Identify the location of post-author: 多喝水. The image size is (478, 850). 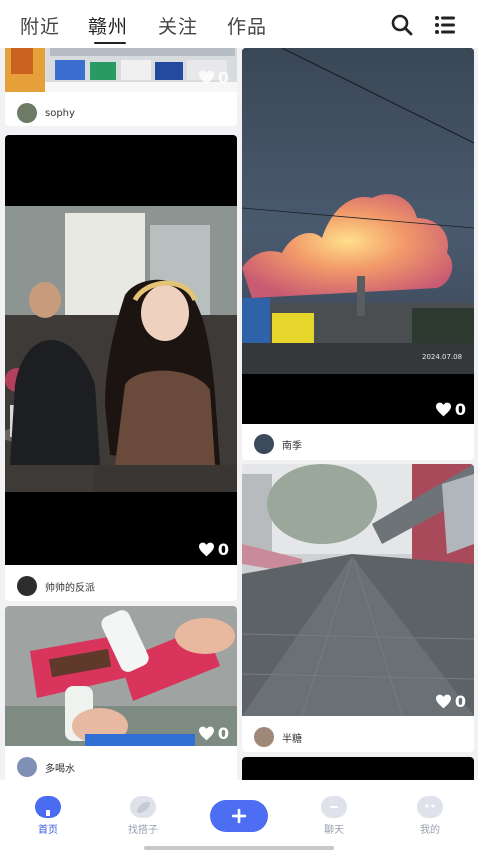
(46, 767).